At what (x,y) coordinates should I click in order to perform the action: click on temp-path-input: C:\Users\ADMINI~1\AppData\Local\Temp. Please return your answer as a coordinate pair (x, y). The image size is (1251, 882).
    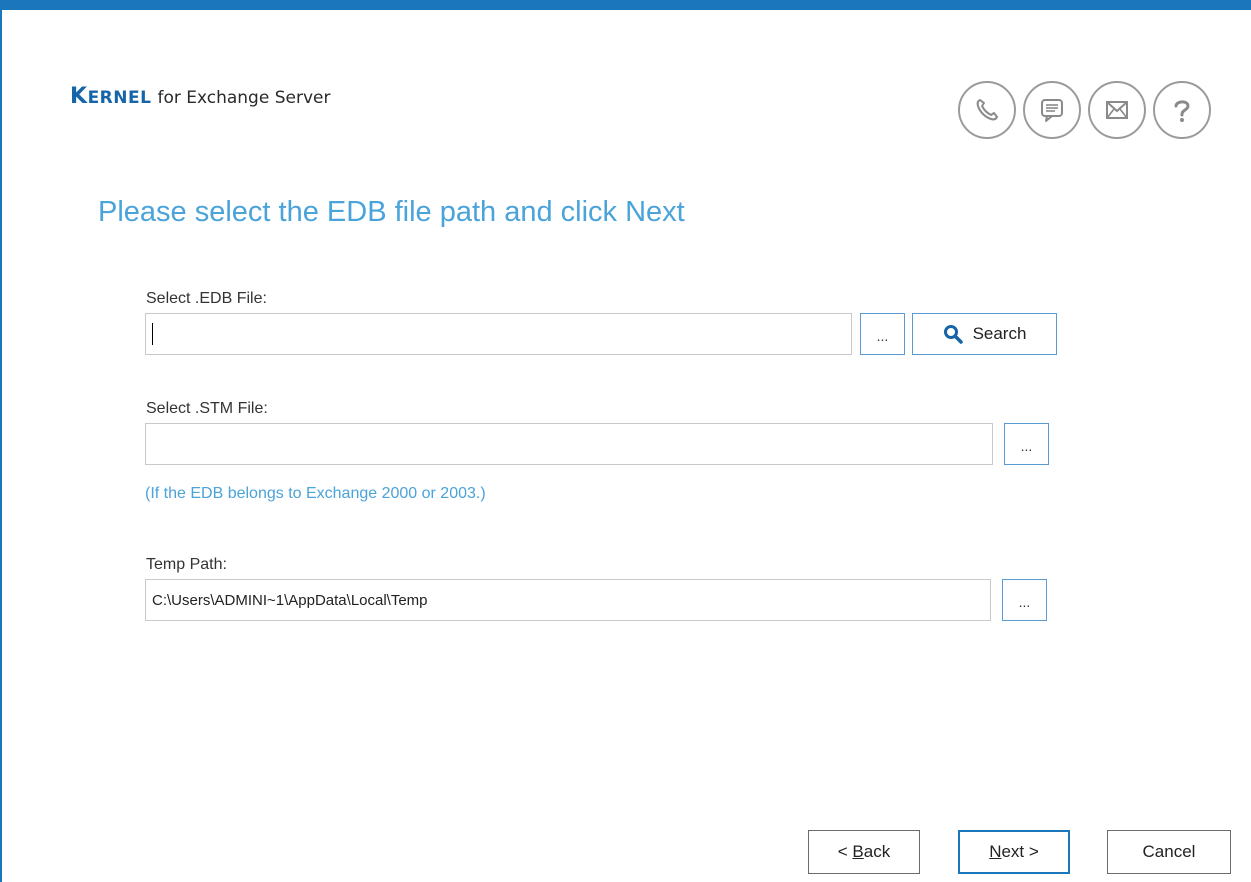
    Looking at the image, I should click on (568, 600).